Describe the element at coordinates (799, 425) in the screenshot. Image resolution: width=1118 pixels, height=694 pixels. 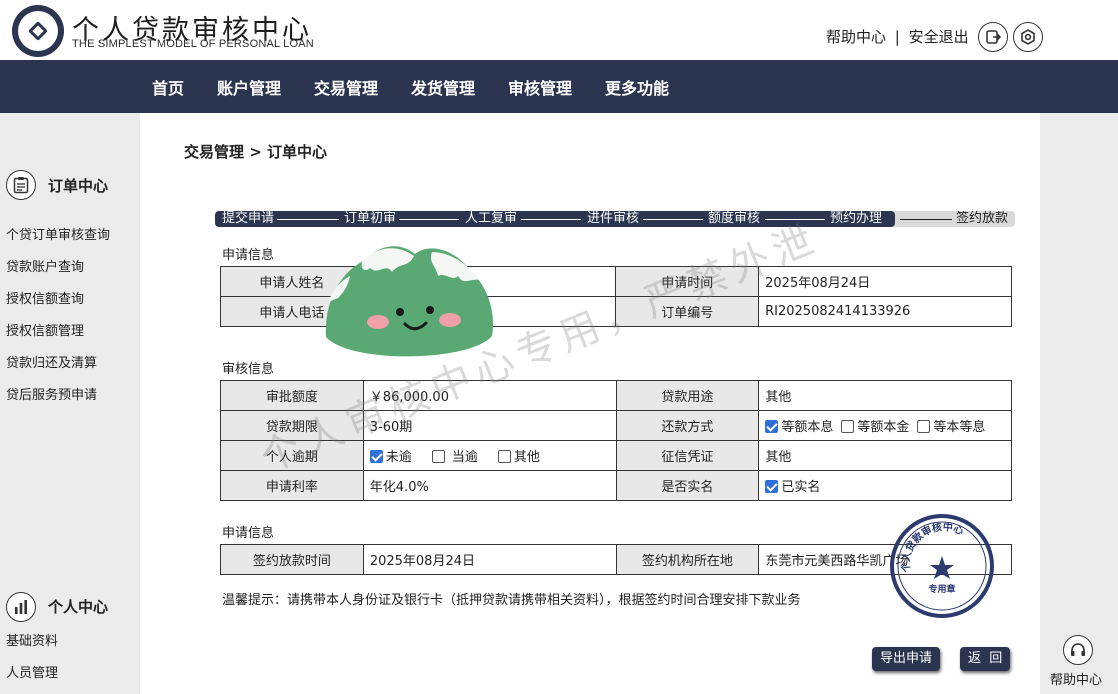
I see `repay-option-equal-installment: 等额本息` at that location.